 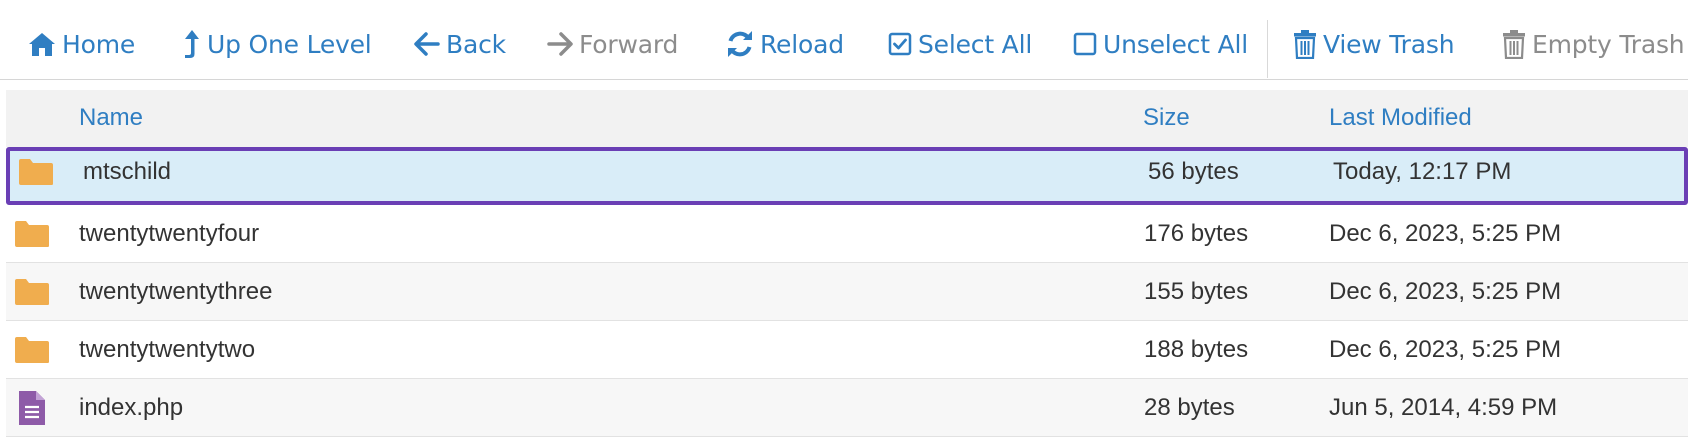 I want to click on arrow-right-icon, so click(x=560, y=44).